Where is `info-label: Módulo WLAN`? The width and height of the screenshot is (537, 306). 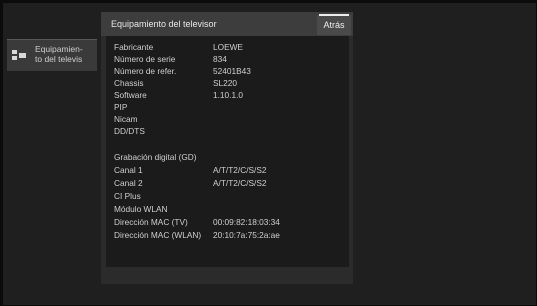 info-label: Módulo WLAN is located at coordinates (141, 209).